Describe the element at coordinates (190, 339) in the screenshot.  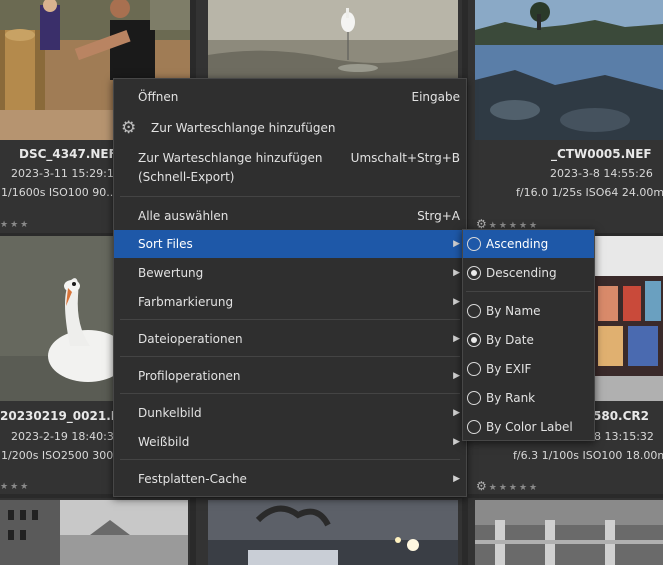
I see `menu-item-label: Dateioperationen` at that location.